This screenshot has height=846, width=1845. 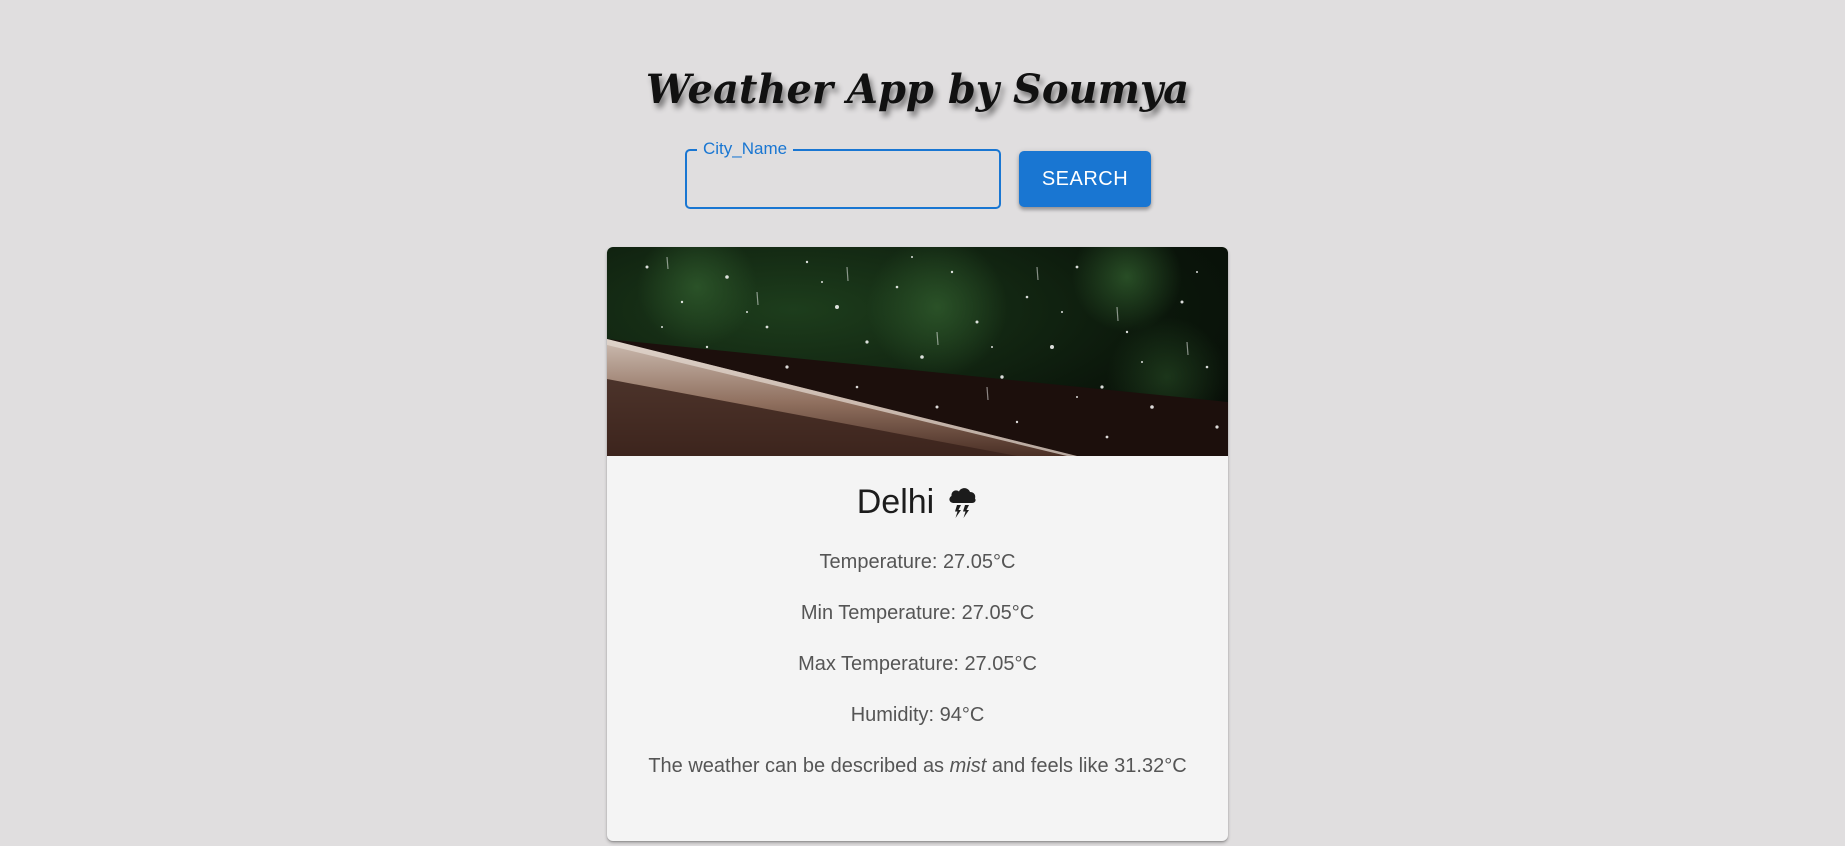 I want to click on min-temperature-value: 27.05°C, so click(x=998, y=613).